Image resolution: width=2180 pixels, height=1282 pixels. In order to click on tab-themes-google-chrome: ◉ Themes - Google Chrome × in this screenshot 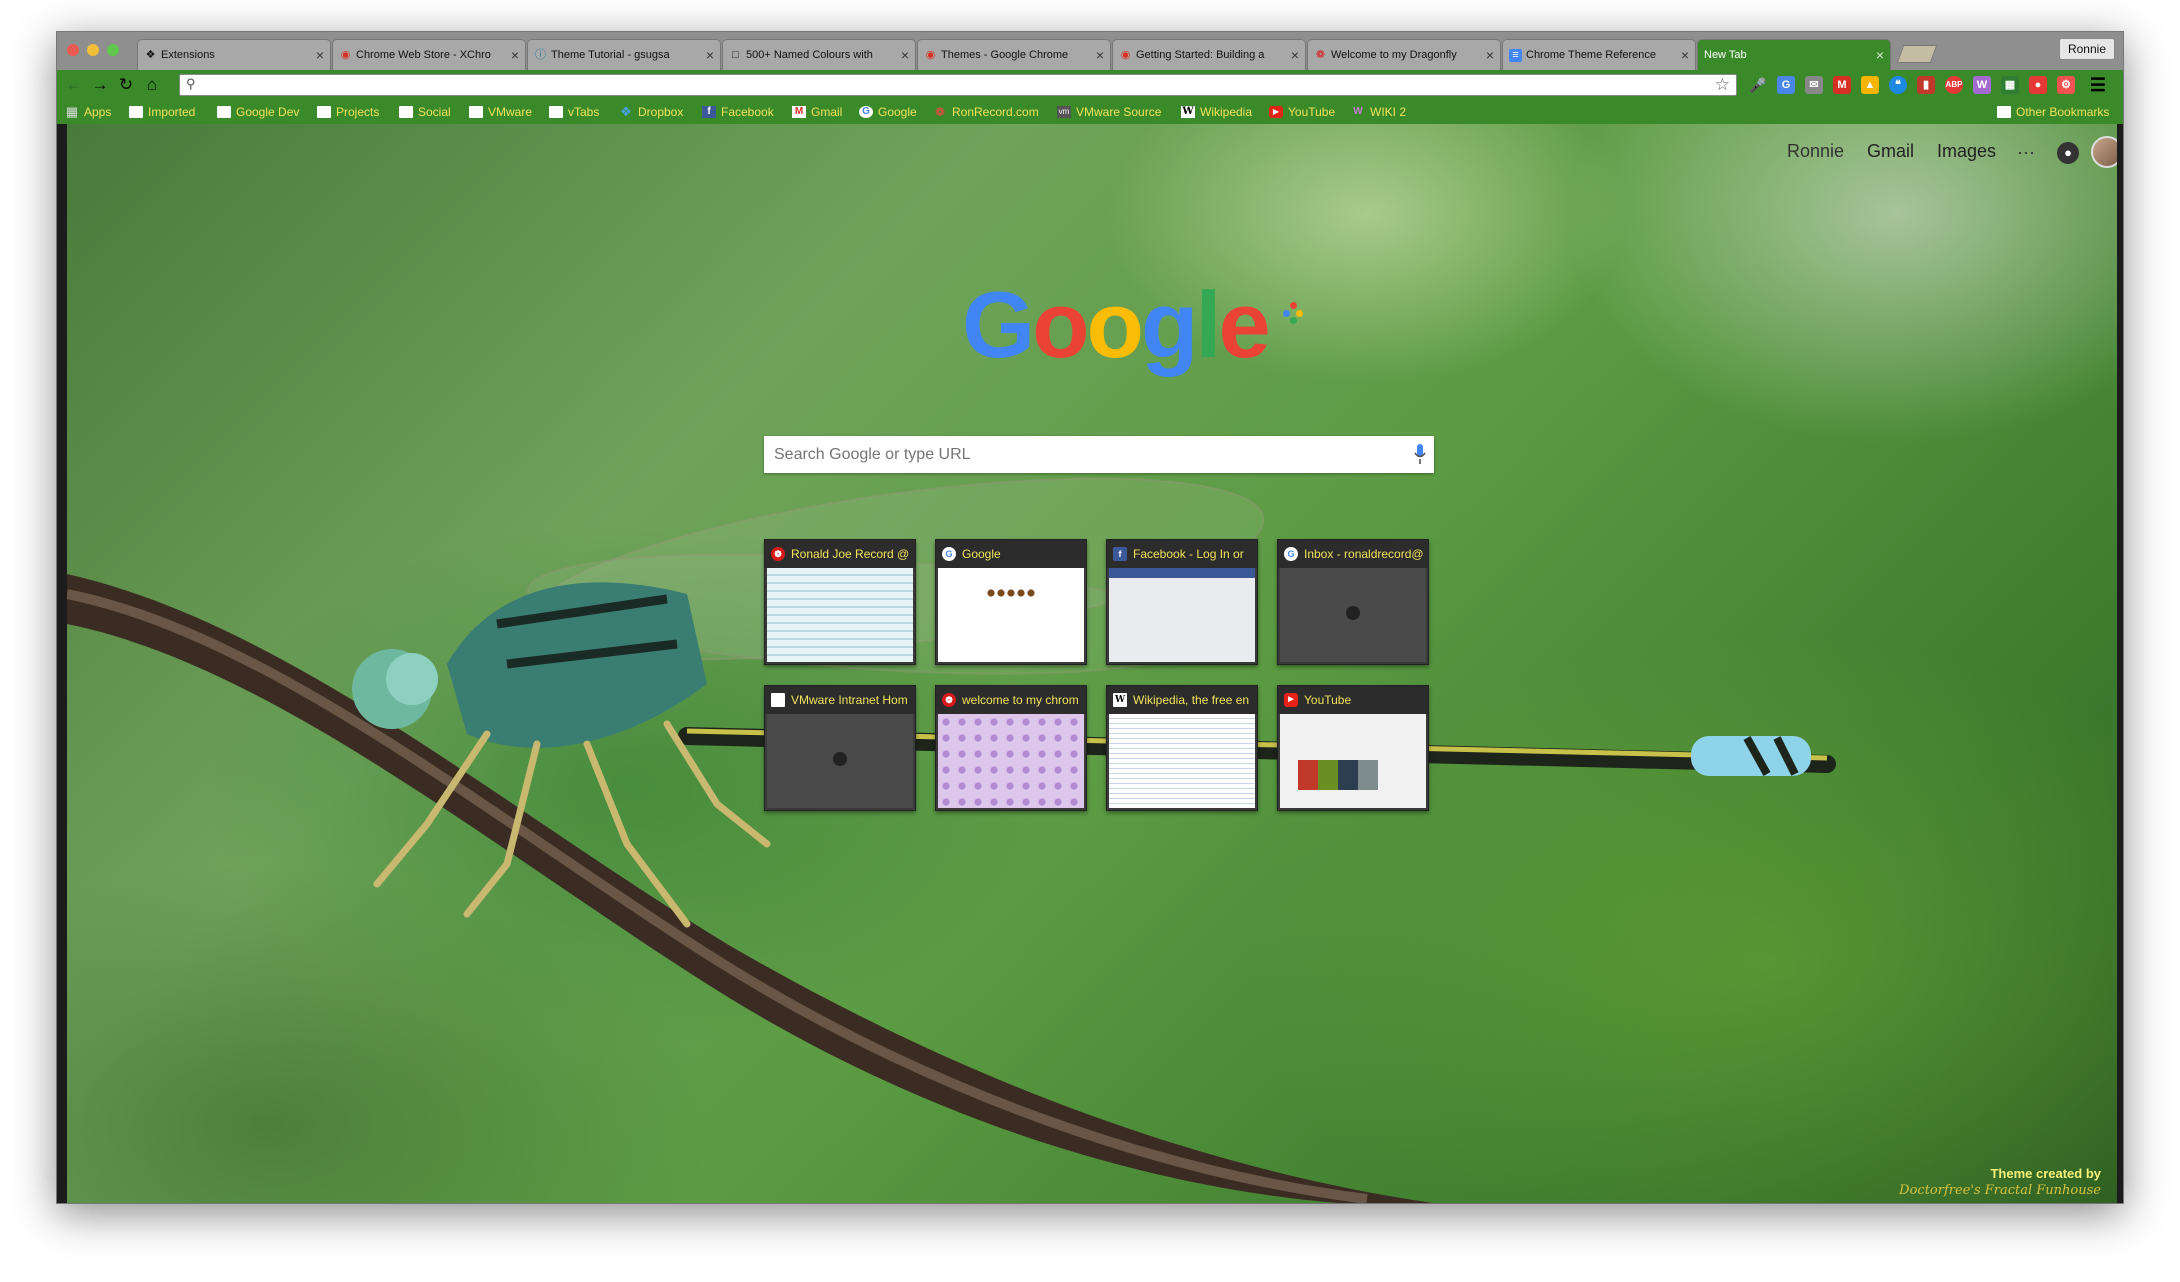, I will do `click(1014, 54)`.